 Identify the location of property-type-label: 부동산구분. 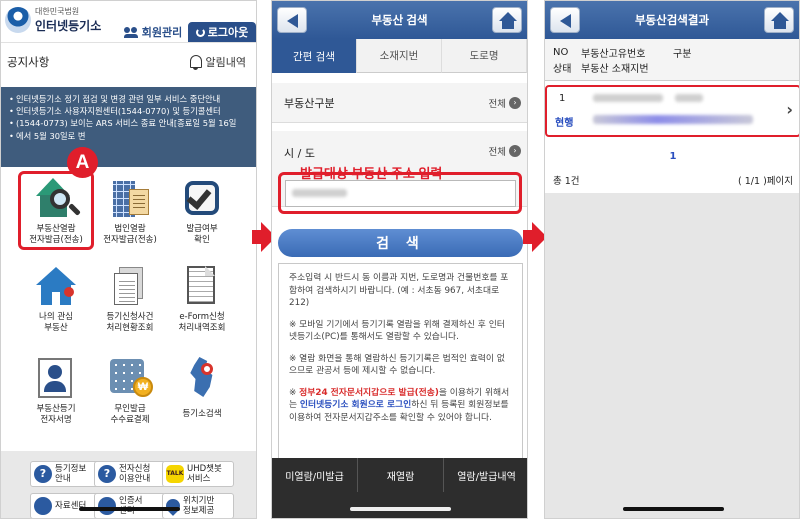
(309, 103).